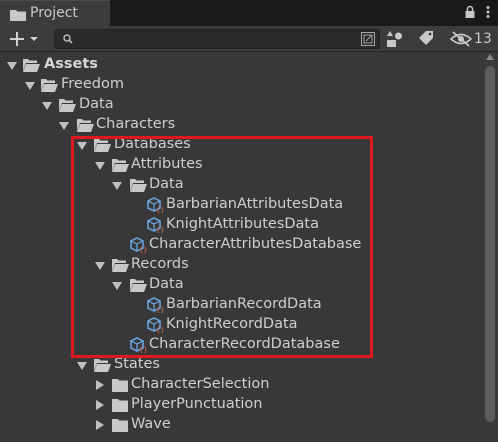 This screenshot has height=442, width=498. Describe the element at coordinates (477, 13) in the screenshot. I see `tab-actions` at that location.